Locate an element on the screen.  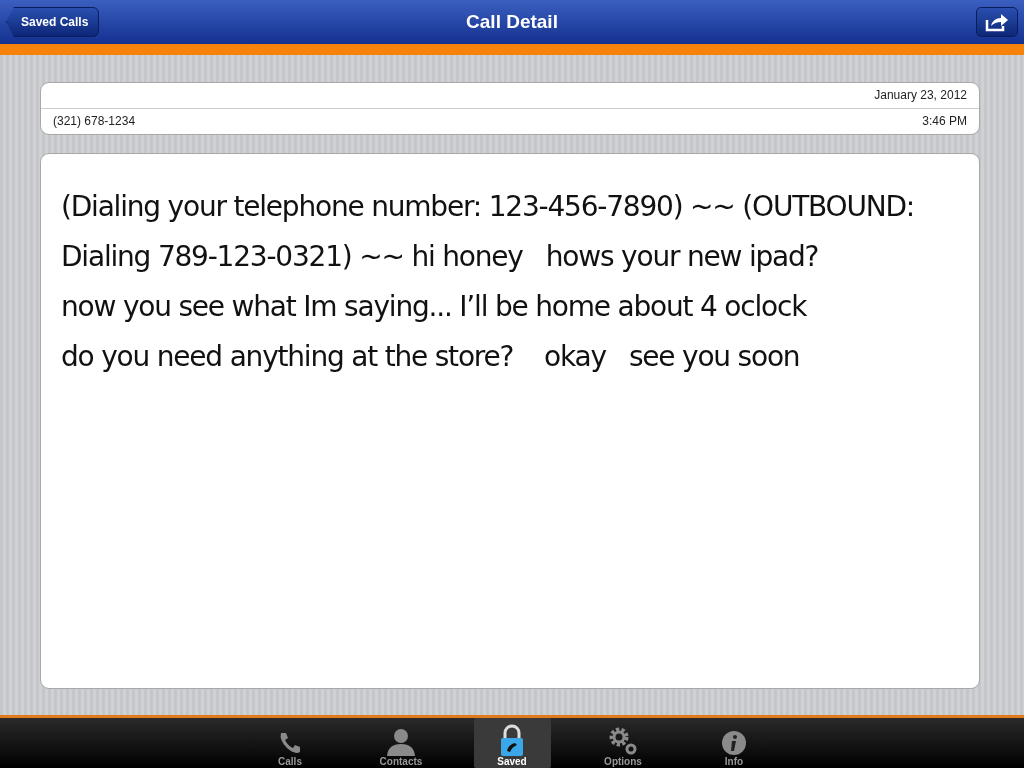
share-button is located at coordinates (997, 22).